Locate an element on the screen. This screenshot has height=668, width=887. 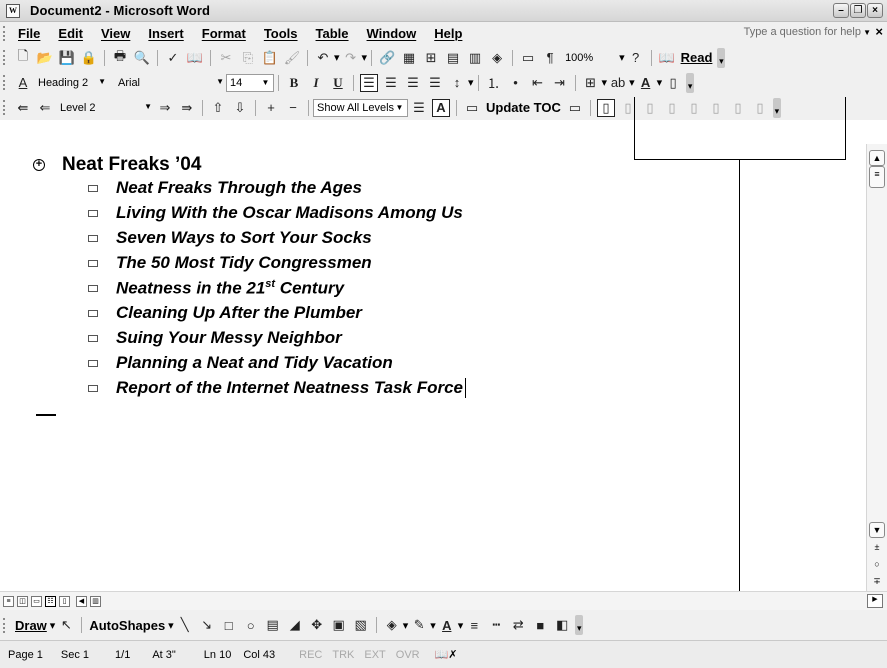
redo-dropdown-icon: ▾ is located at coordinates (365, 57).